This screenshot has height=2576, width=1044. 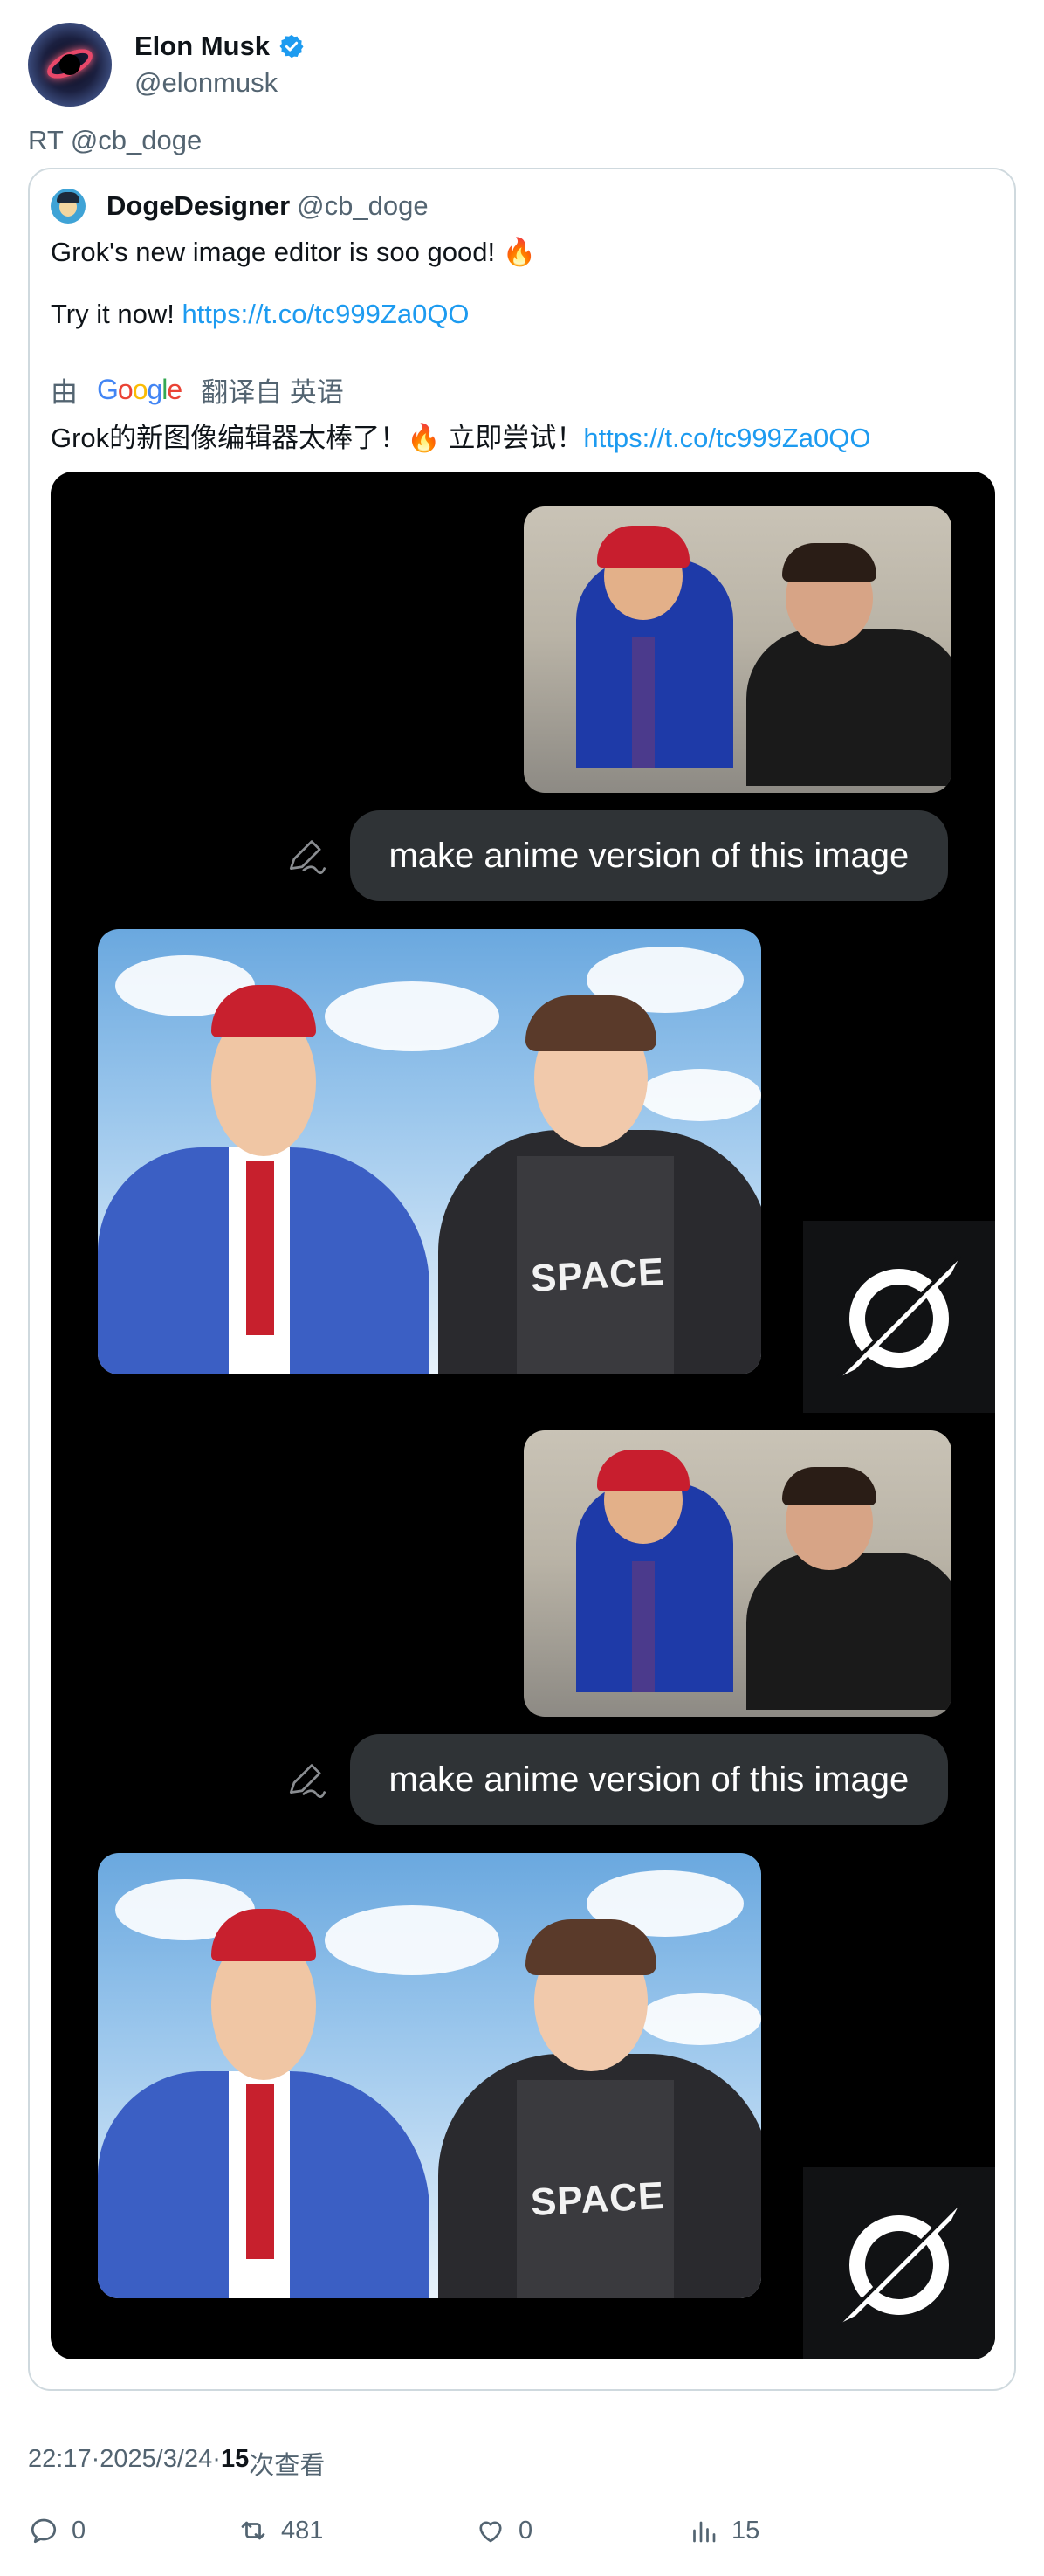 What do you see at coordinates (64, 392) in the screenshot?
I see `translated-by-label: 由` at bounding box center [64, 392].